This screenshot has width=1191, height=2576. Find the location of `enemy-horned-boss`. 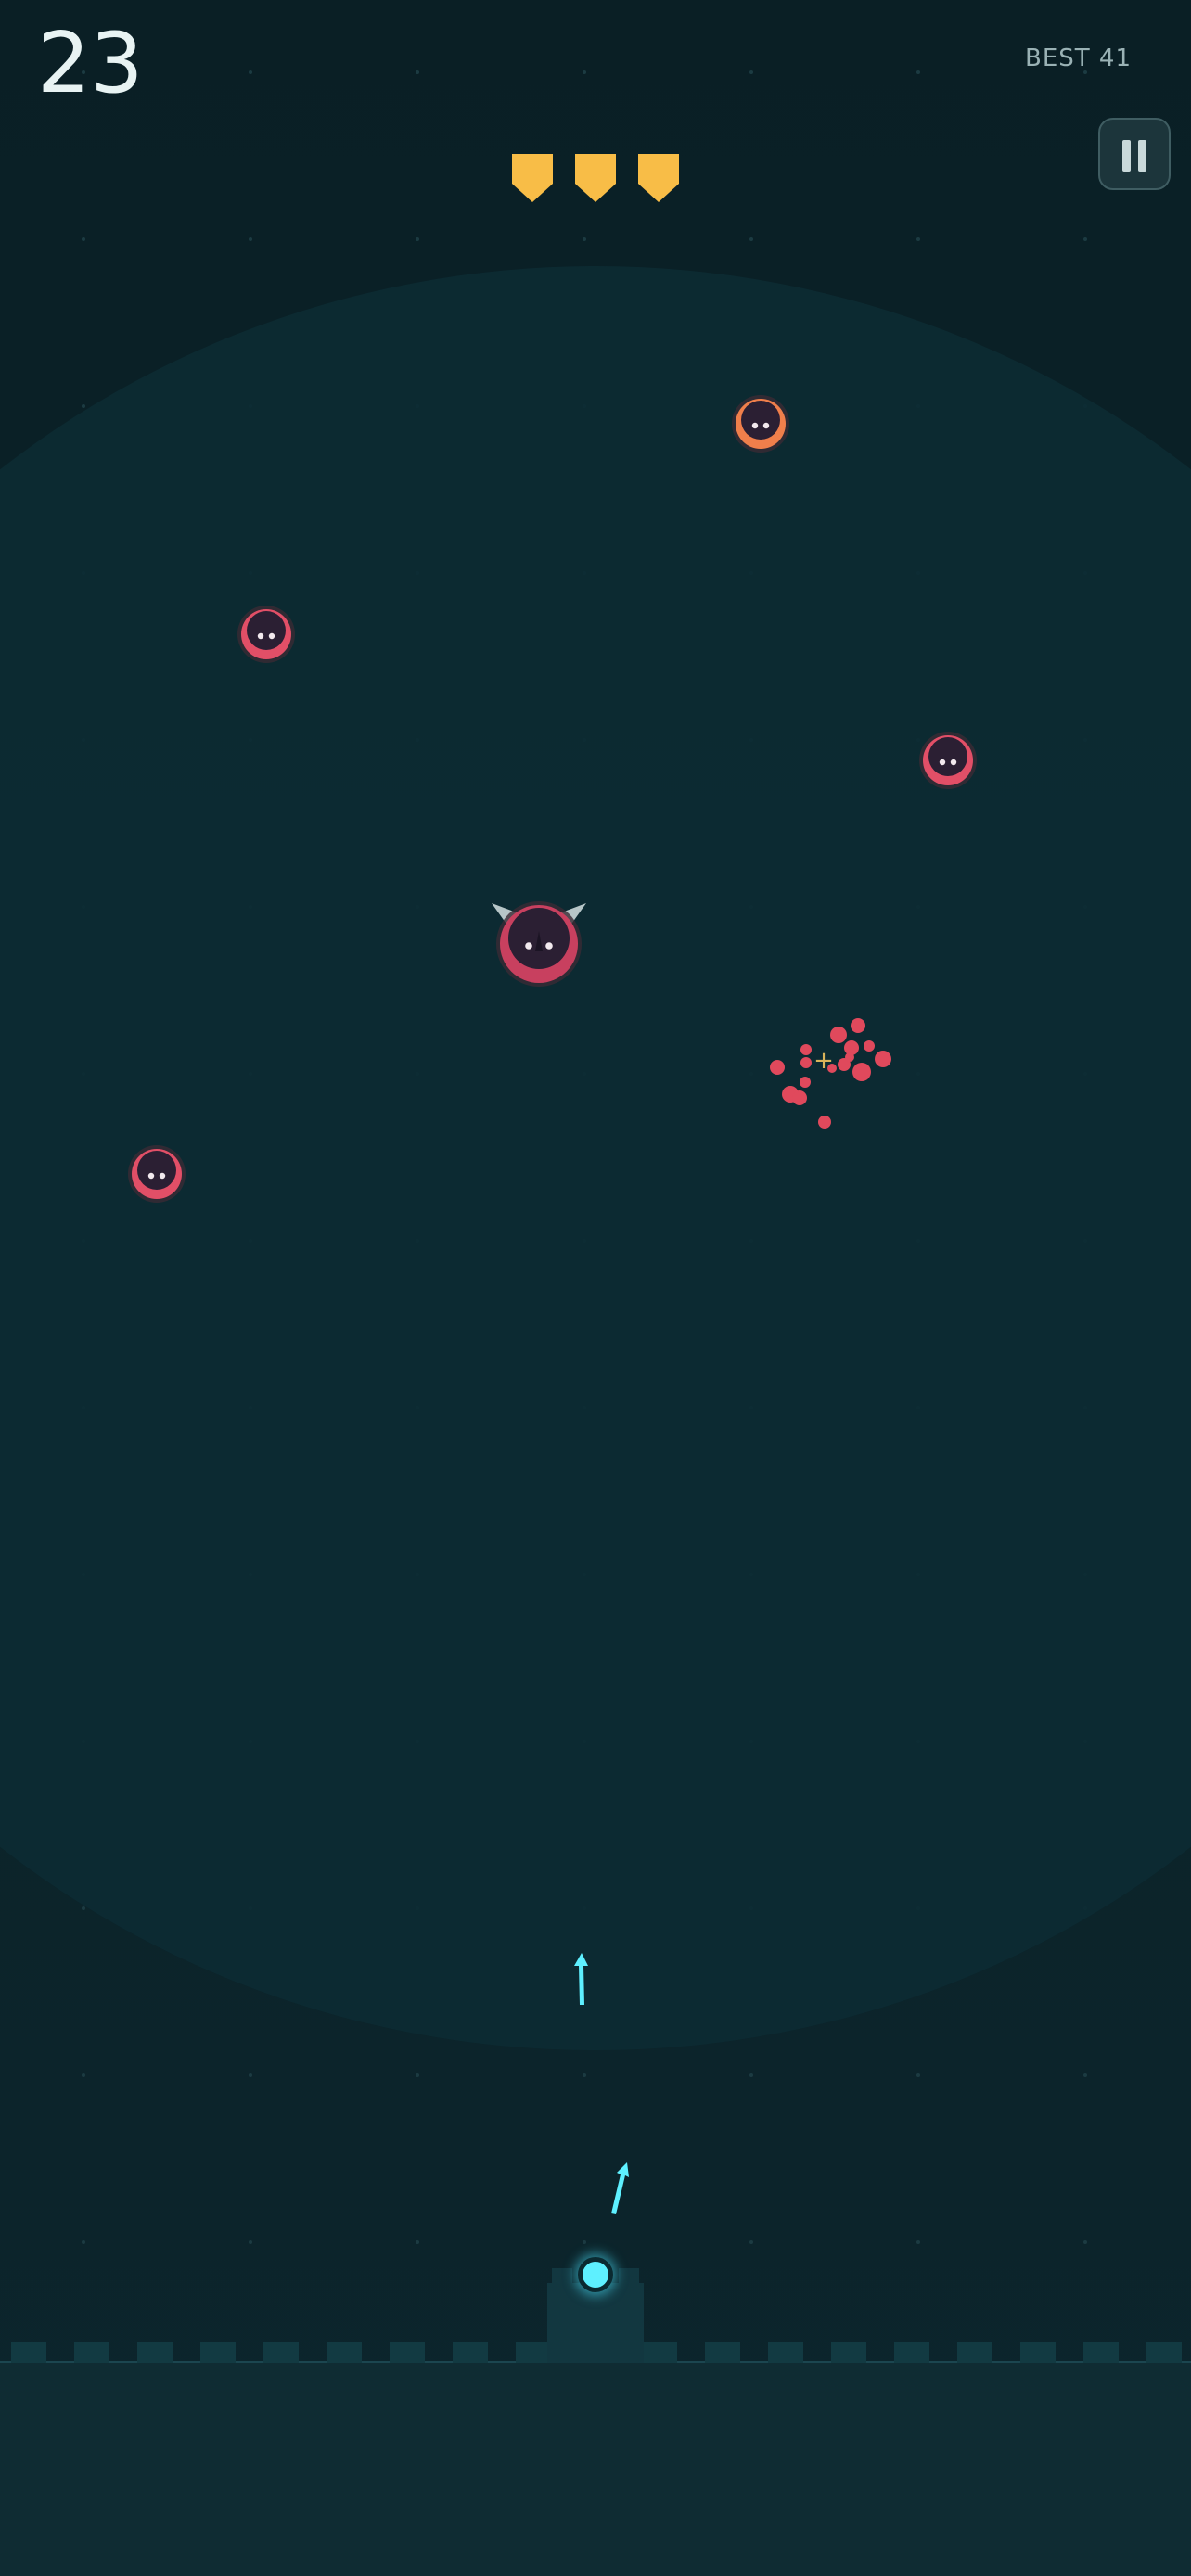

enemy-horned-boss is located at coordinates (539, 943).